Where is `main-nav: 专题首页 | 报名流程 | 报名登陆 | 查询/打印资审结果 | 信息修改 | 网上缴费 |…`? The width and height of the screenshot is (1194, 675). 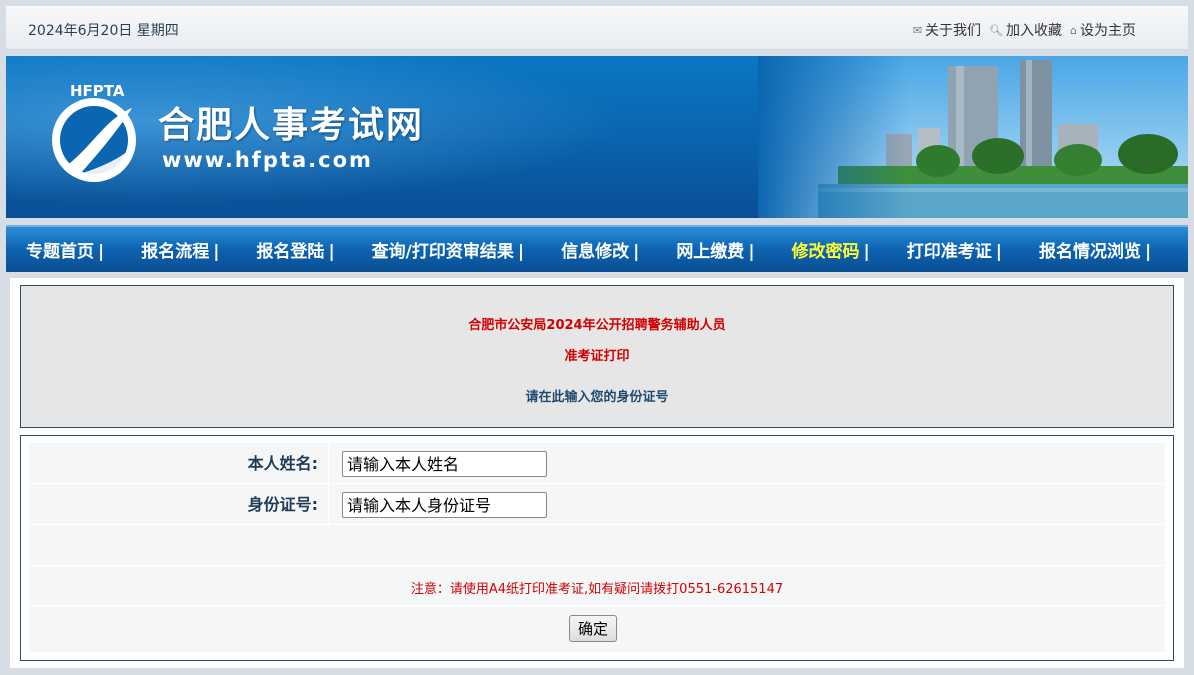
main-nav: 专题首页 | 报名流程 | 报名登陆 | 查询/打印资审结果 | 信息修改 | 网上缴费 |… is located at coordinates (597, 248).